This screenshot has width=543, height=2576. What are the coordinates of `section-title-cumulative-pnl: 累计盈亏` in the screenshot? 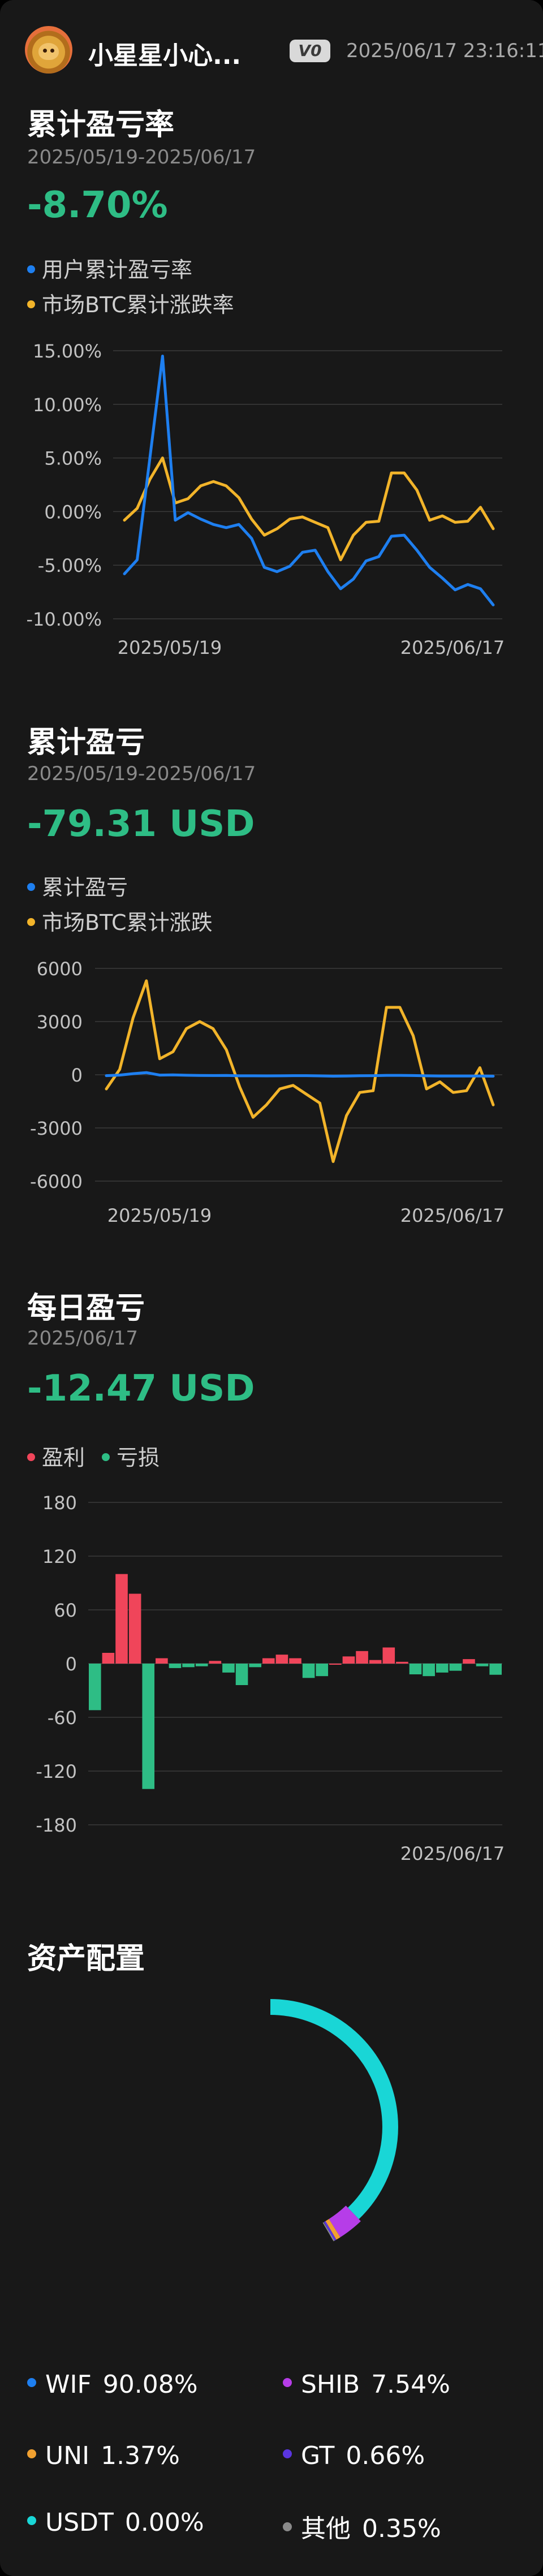 It's located at (86, 743).